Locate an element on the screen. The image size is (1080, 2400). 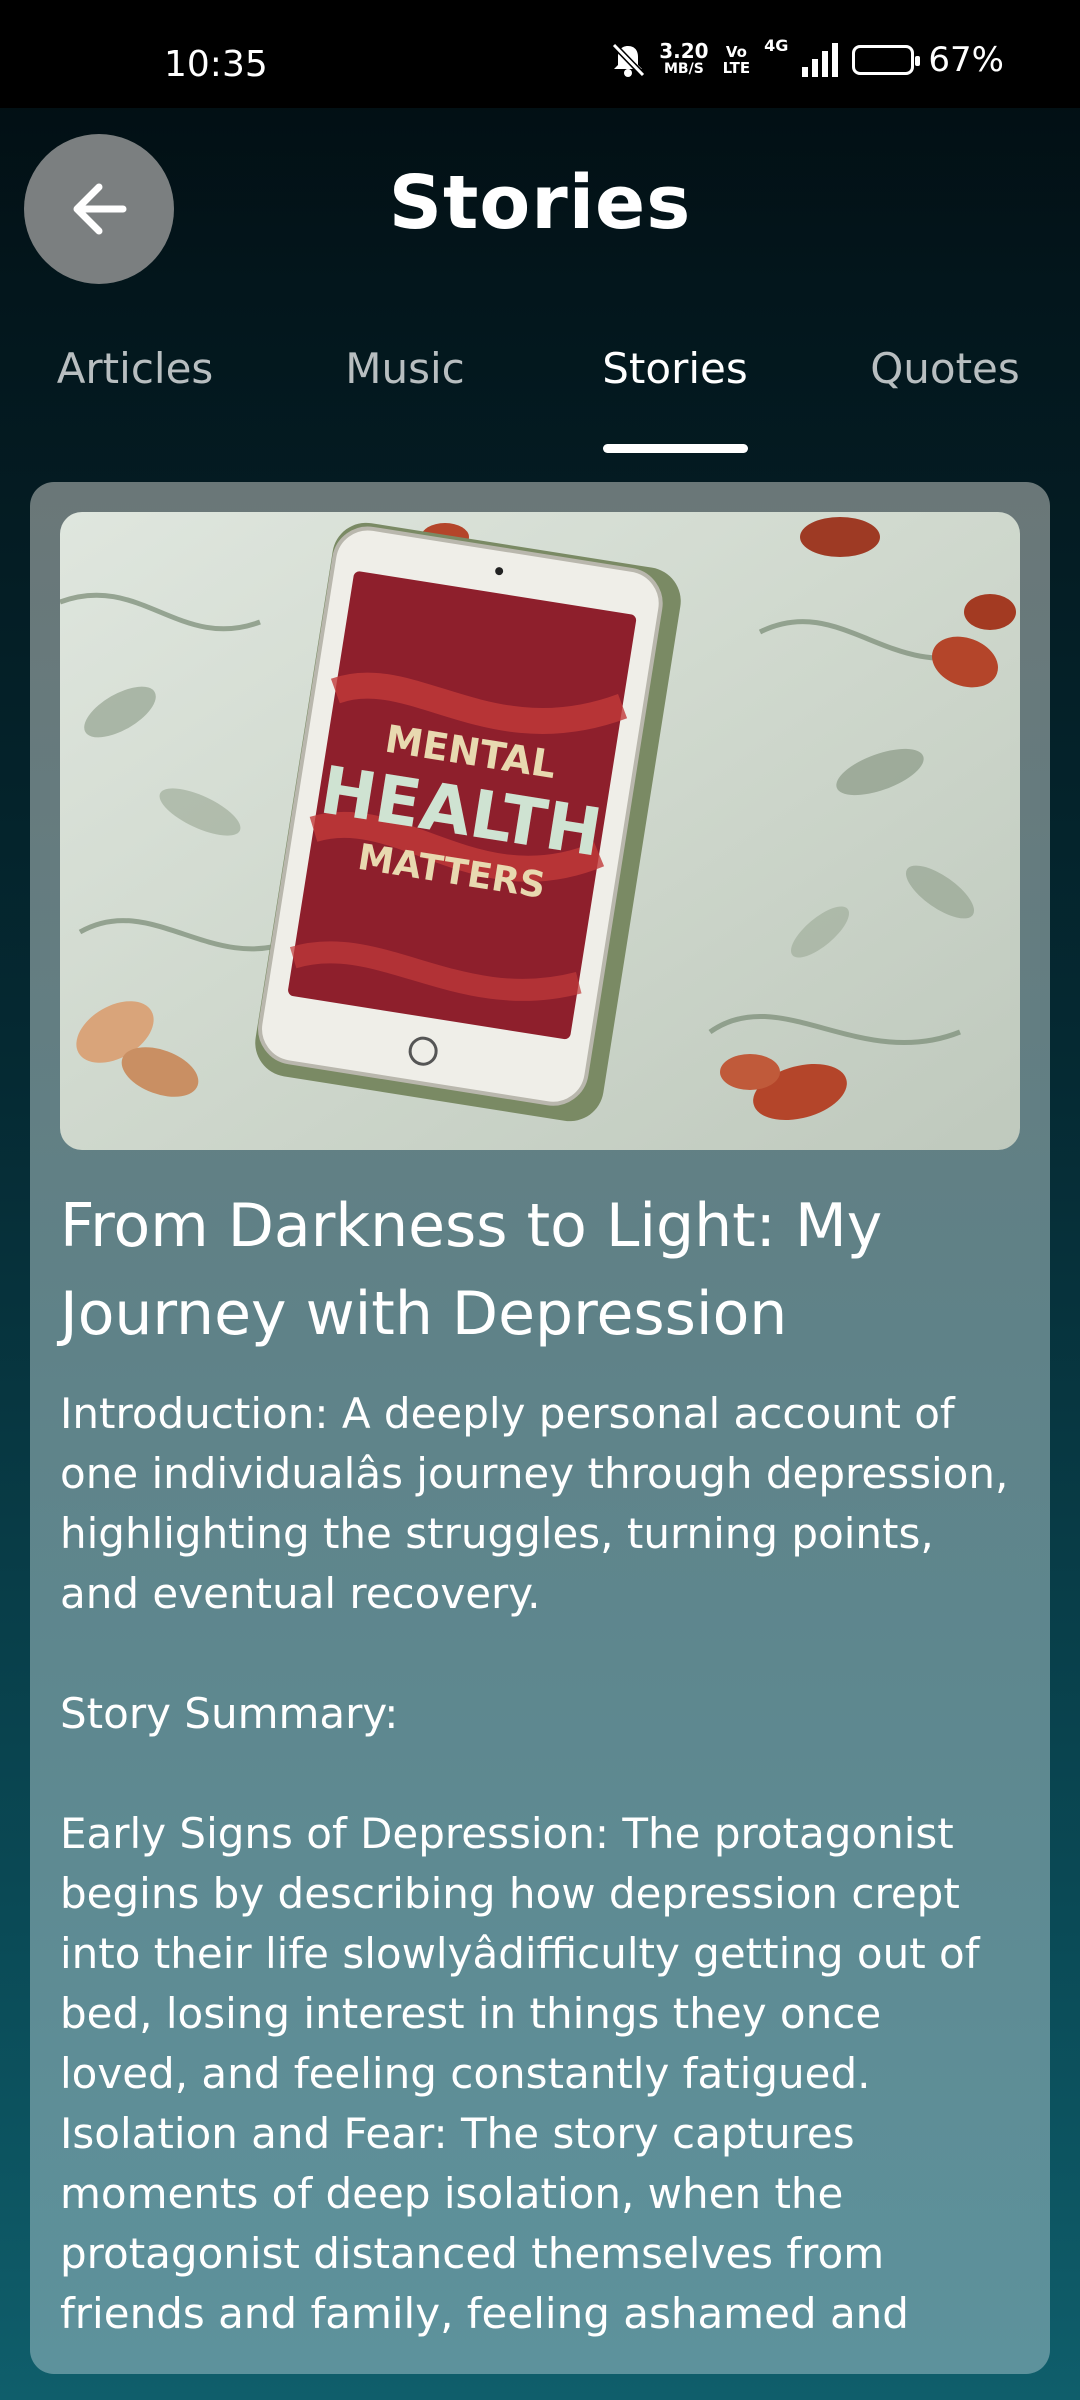
volte-top: Vo is located at coordinates (736, 52).